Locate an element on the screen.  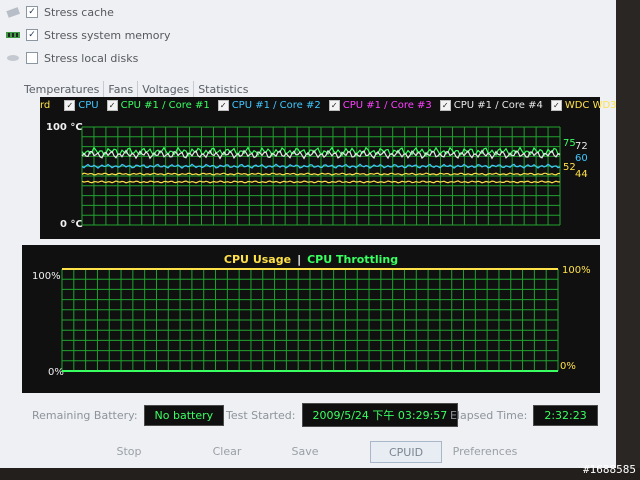
preferences-button: Preferences is located at coordinates (485, 451).